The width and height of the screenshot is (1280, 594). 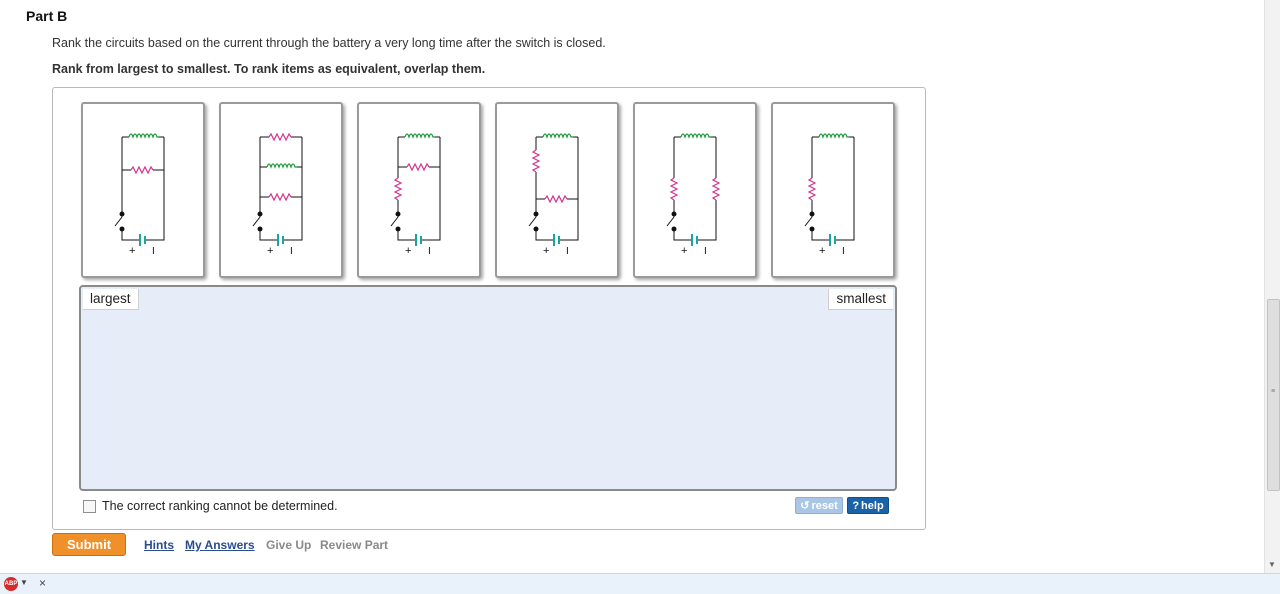 I want to click on circuit-diagram-6: + I, so click(x=829, y=195).